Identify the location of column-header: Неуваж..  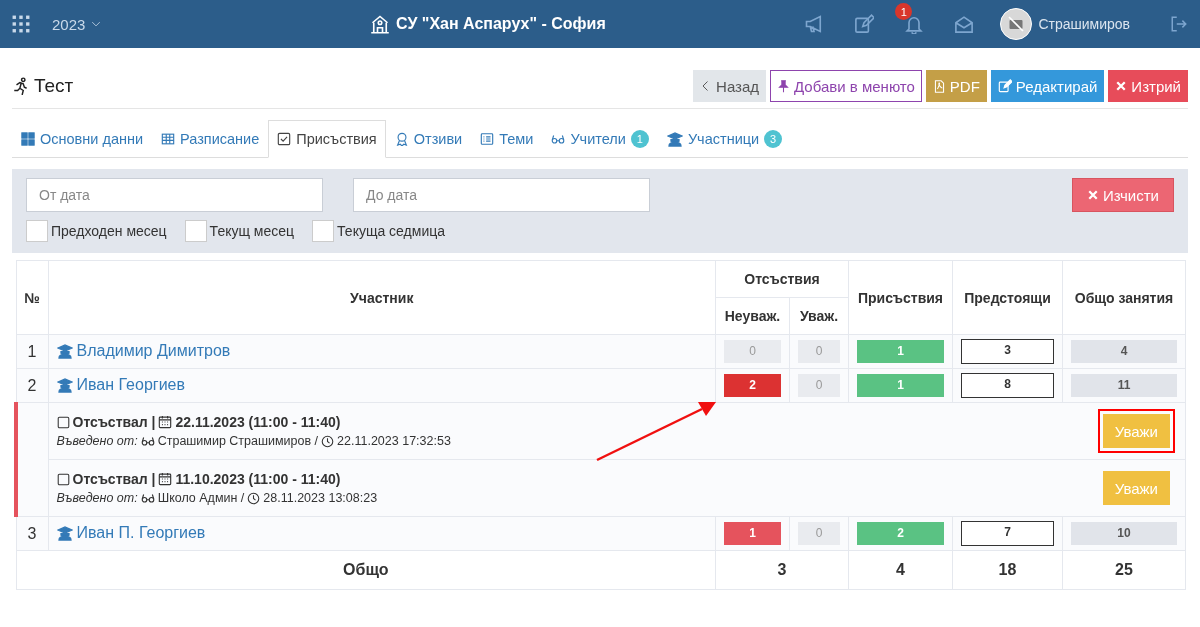
(752, 316).